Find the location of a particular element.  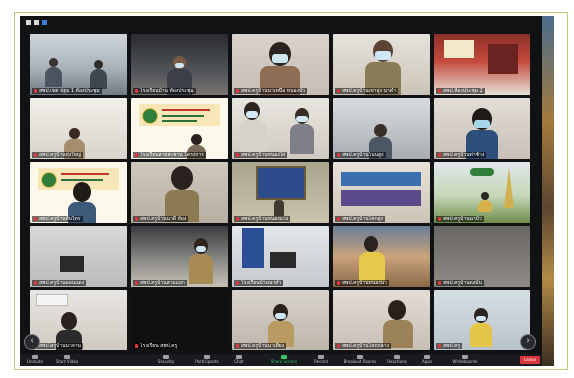

view-control-icon is located at coordinates (44, 22).